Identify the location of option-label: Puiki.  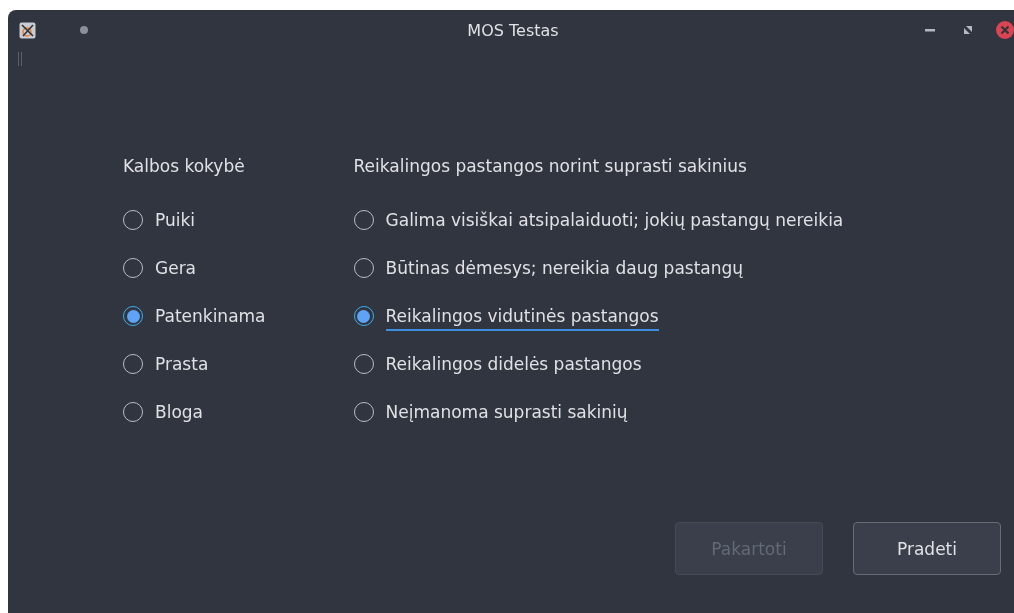
(175, 222).